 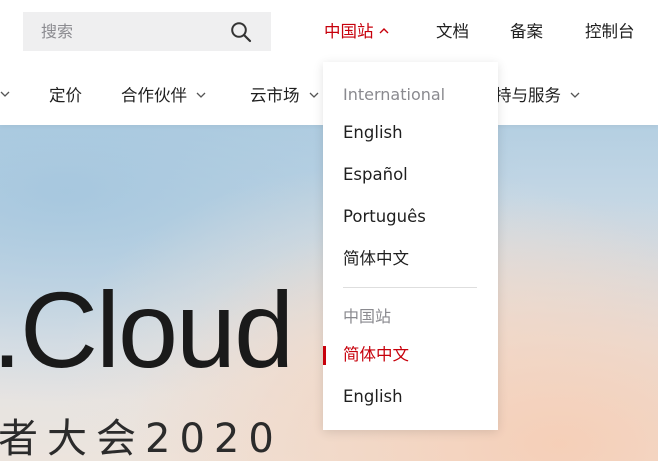 I want to click on dropdown-group-title-international: International, so click(x=394, y=94).